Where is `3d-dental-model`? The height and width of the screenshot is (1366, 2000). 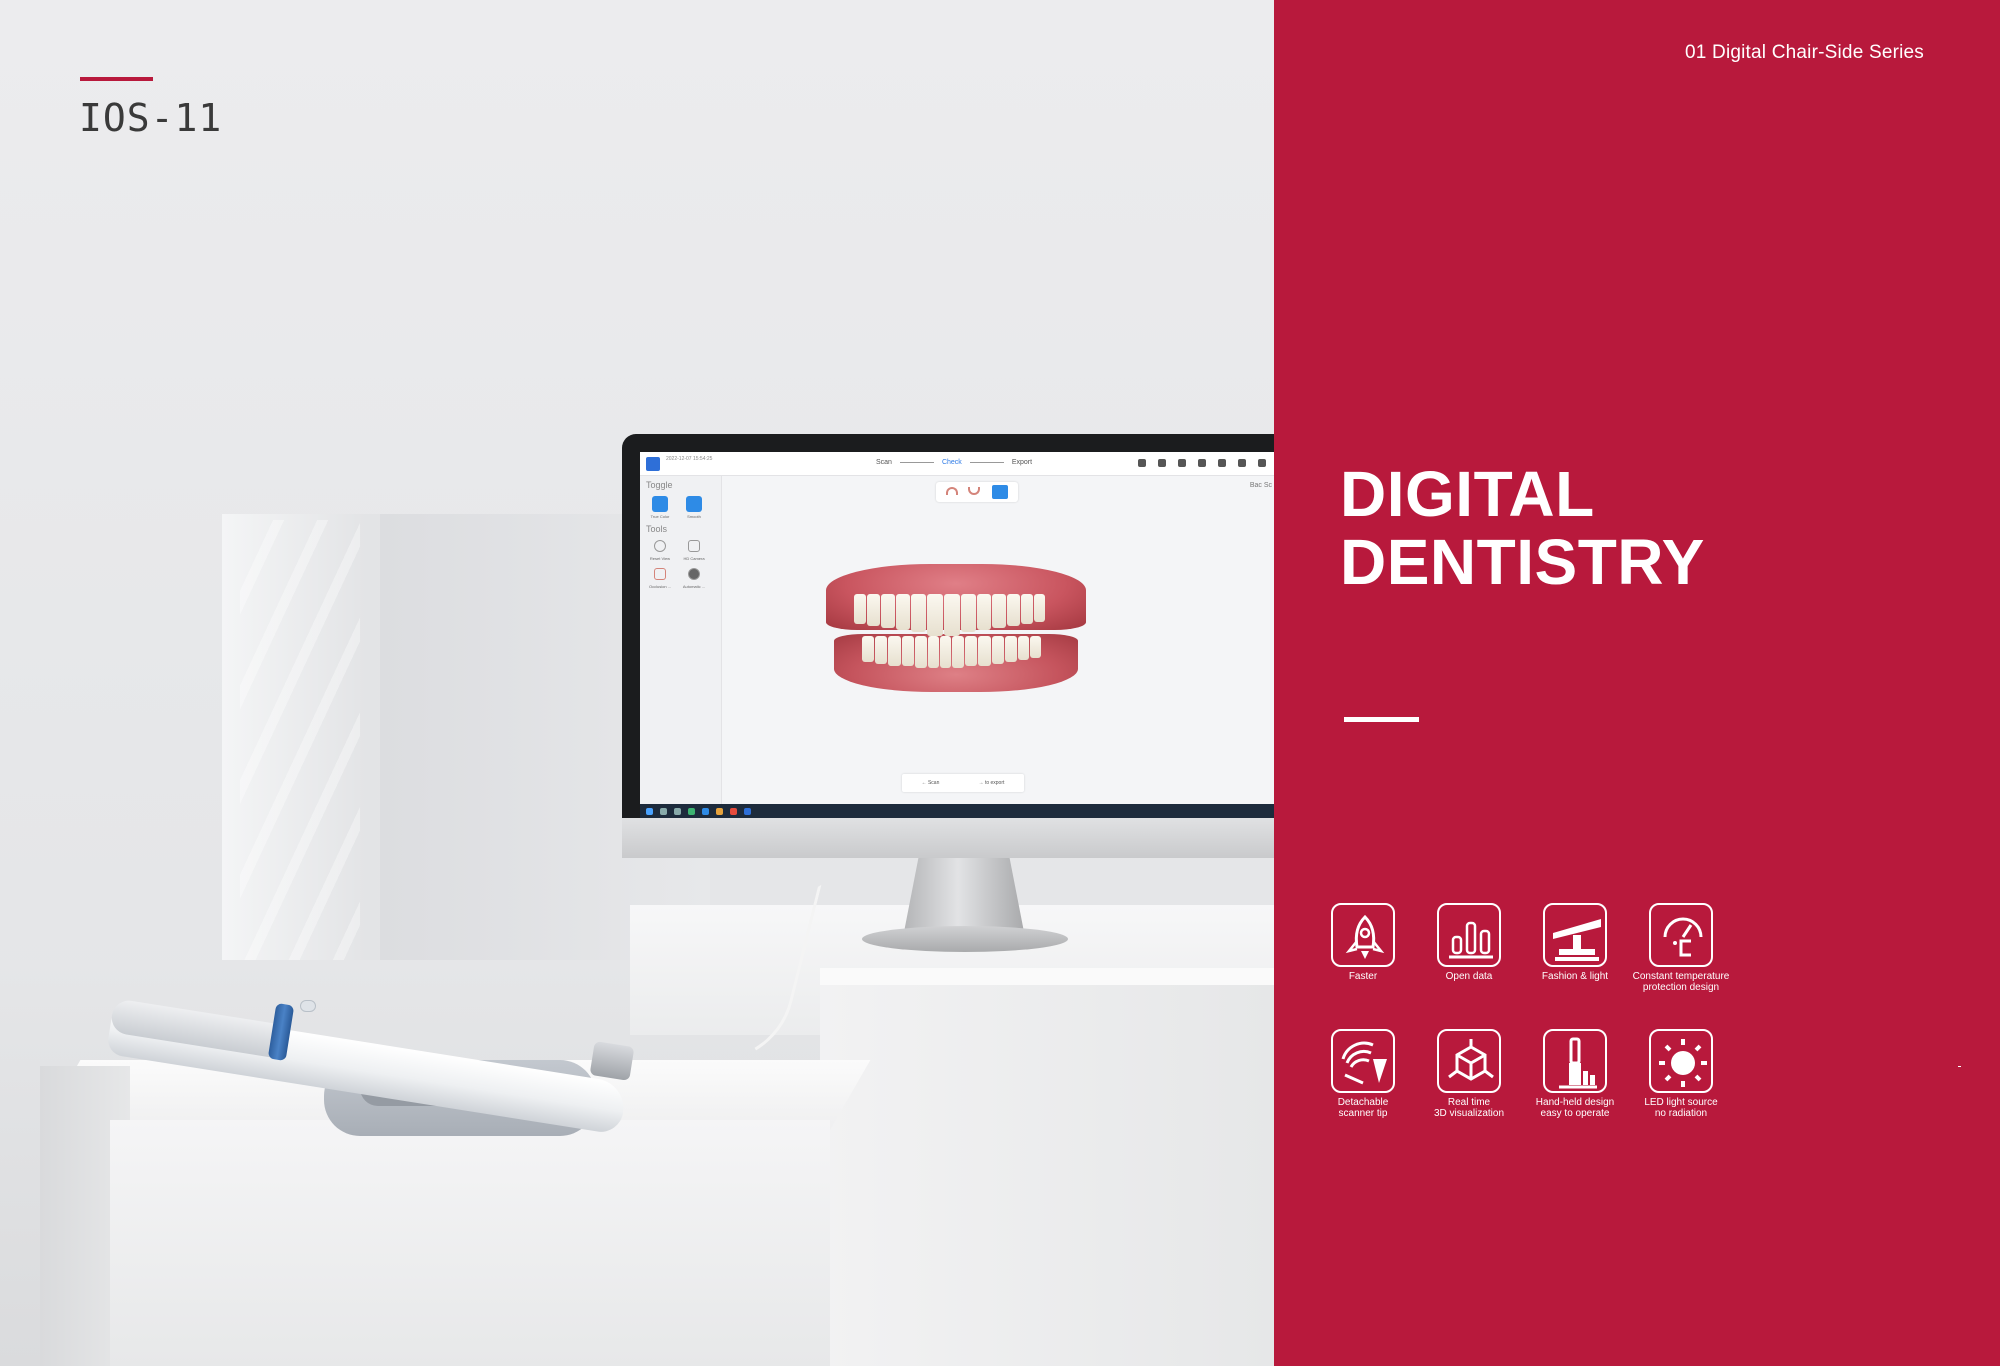 3d-dental-model is located at coordinates (956, 628).